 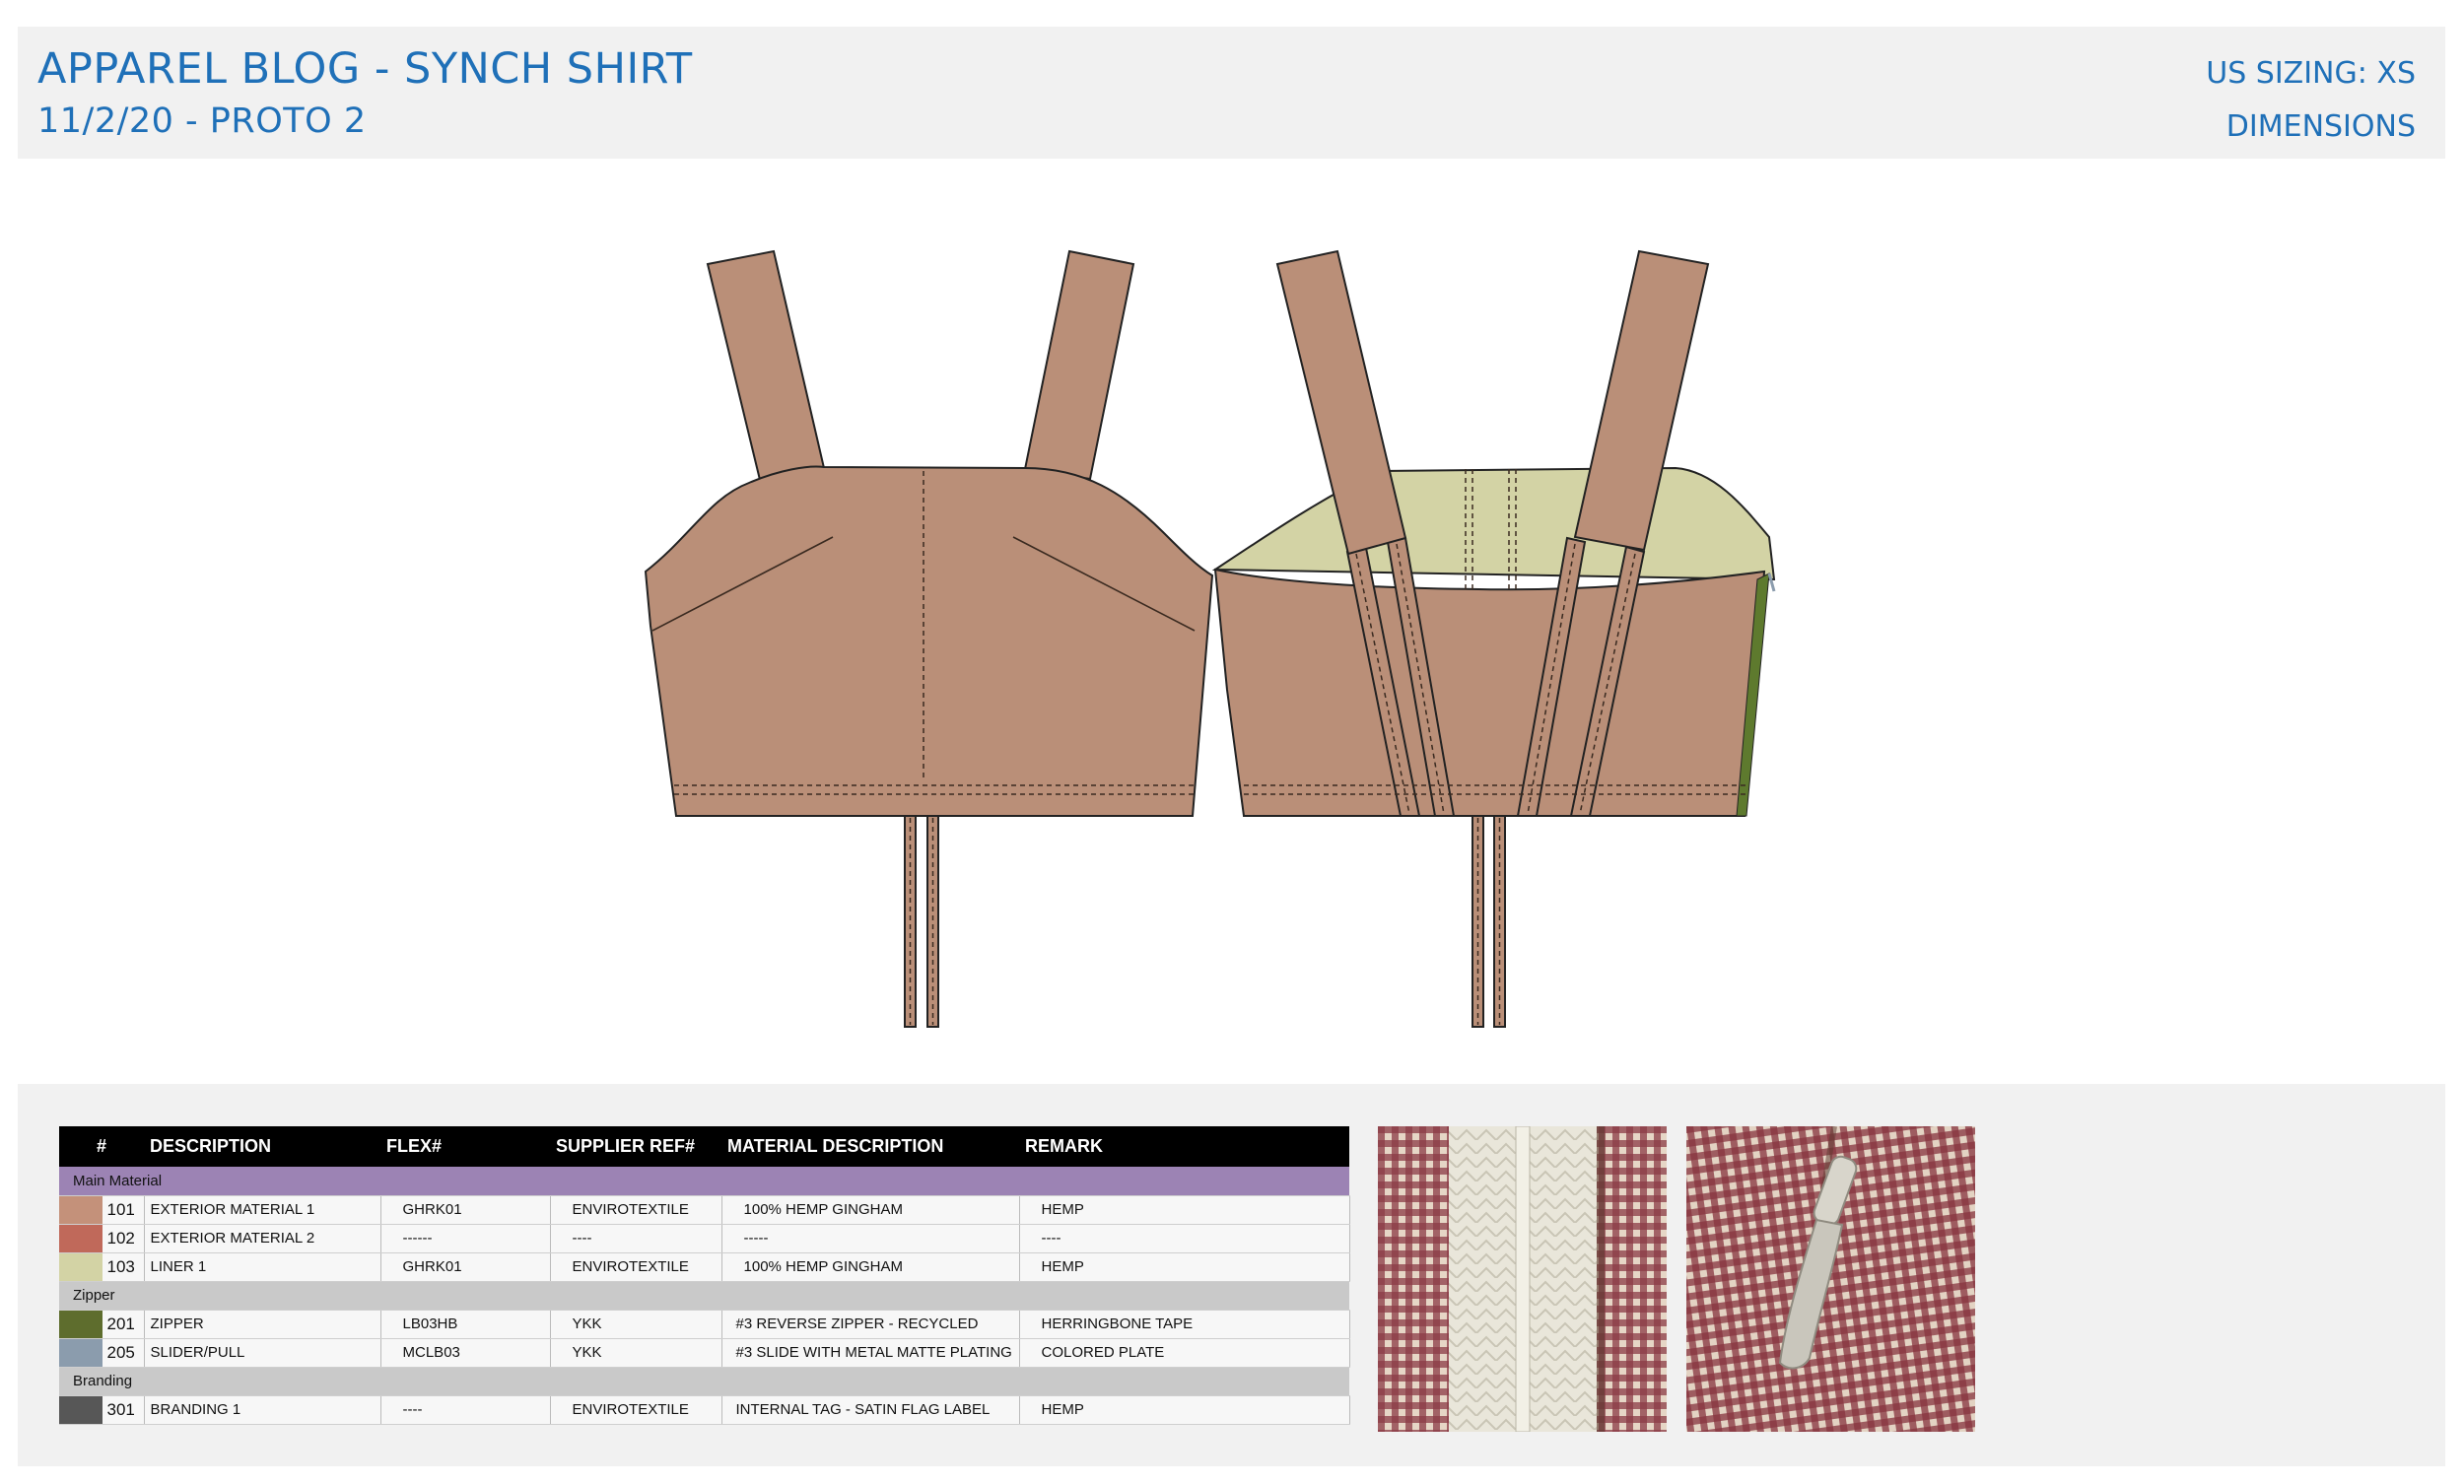 I want to click on front-body, so click(x=929, y=641).